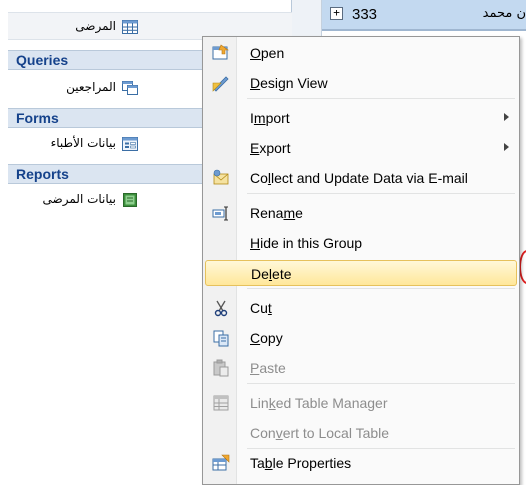 This screenshot has height=485, width=526. I want to click on nav-item-label: بيانات الأطباء, so click(83, 143).